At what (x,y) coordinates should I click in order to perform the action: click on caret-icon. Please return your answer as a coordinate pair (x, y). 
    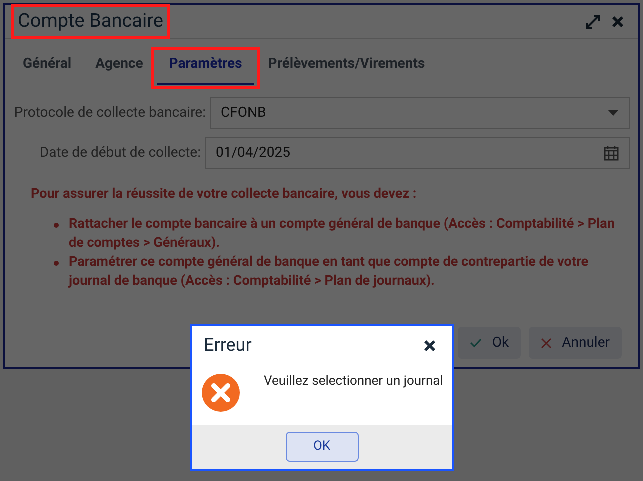
    Looking at the image, I should click on (613, 113).